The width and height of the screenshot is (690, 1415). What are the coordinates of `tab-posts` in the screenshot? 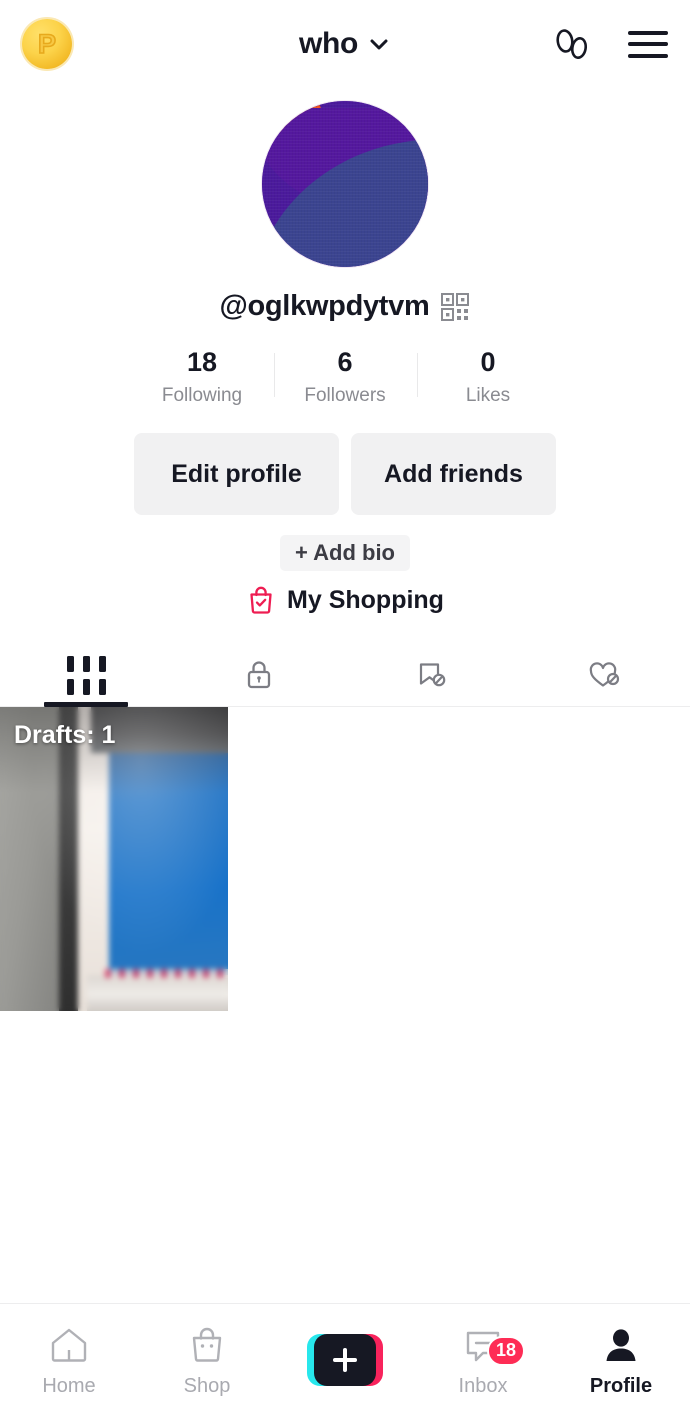 It's located at (86, 675).